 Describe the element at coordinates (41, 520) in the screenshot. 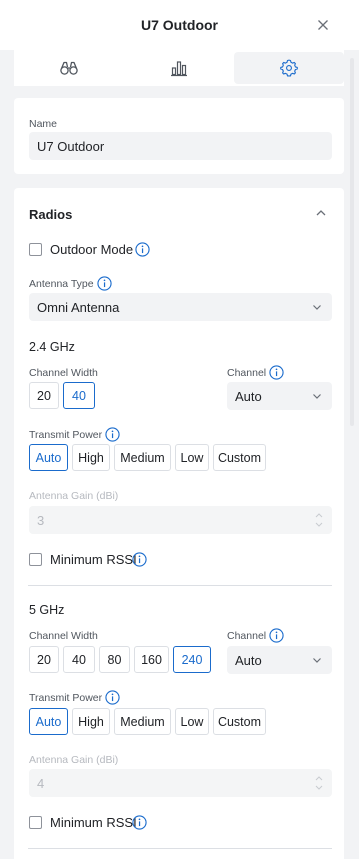

I see `antenna-gain-value: 3` at that location.